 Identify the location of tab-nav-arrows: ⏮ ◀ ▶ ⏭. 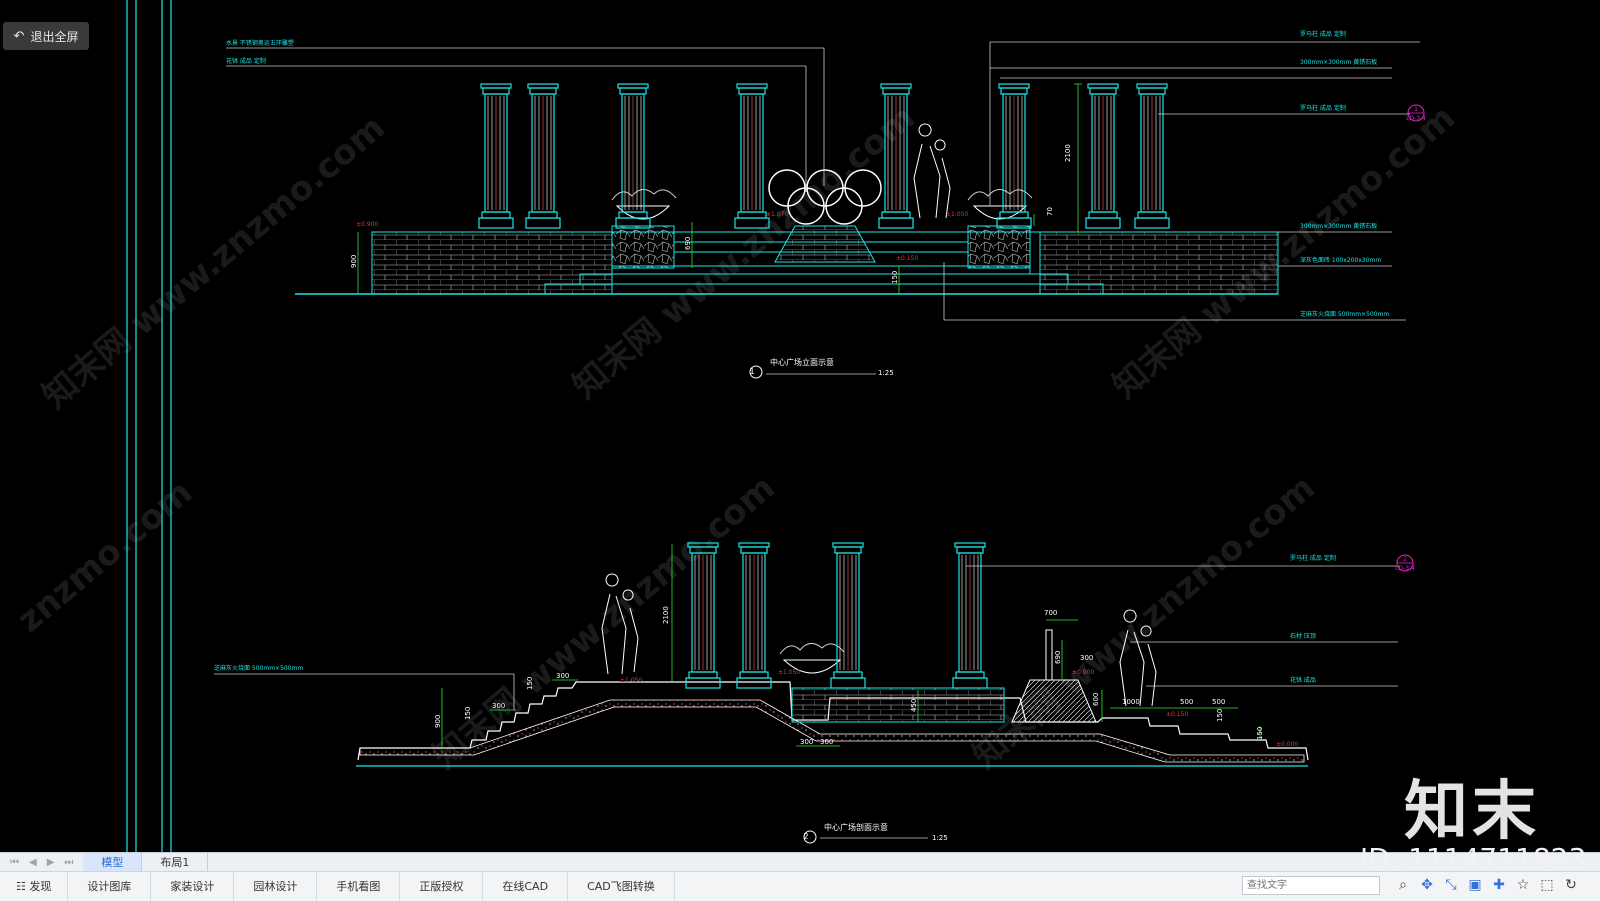
(41, 862).